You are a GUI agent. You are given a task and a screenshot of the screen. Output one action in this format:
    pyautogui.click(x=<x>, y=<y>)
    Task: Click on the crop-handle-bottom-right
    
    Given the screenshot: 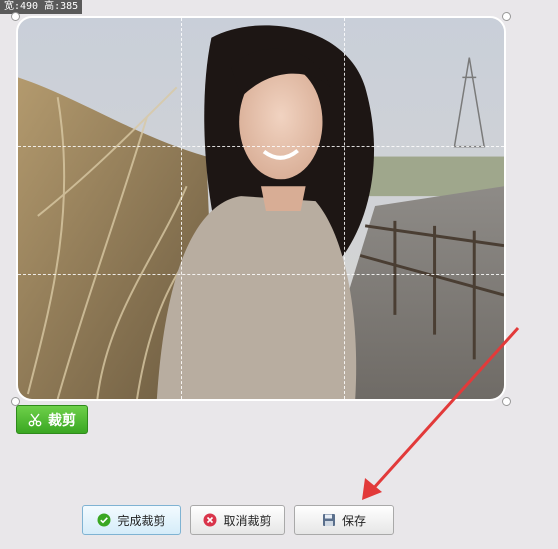 What is the action you would take?
    pyautogui.click(x=506, y=401)
    